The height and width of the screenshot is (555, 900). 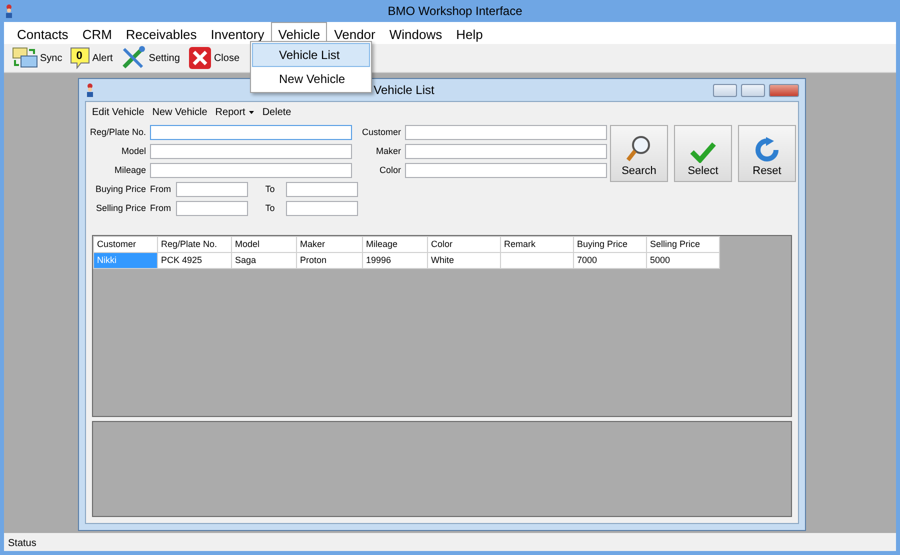 What do you see at coordinates (469, 33) in the screenshot?
I see `menu-item: Help` at bounding box center [469, 33].